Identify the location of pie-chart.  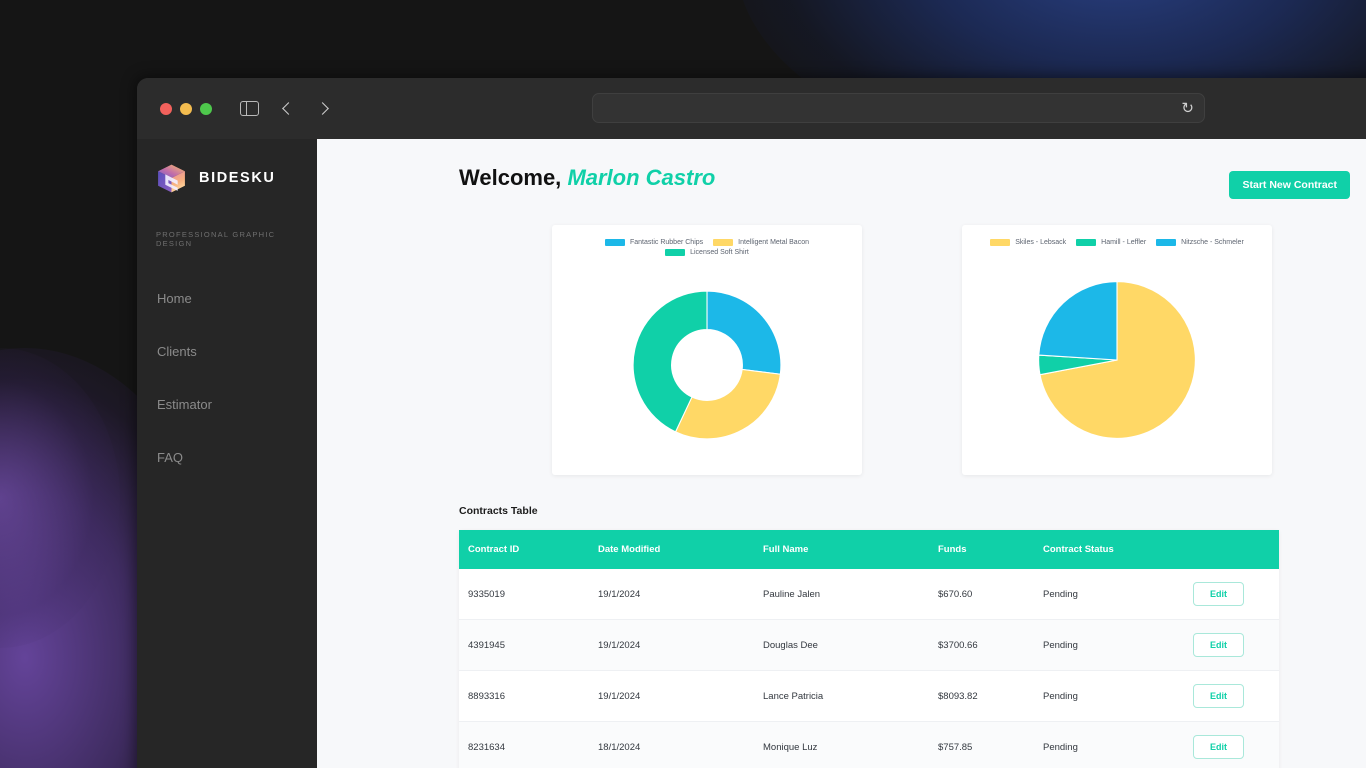
(1117, 360).